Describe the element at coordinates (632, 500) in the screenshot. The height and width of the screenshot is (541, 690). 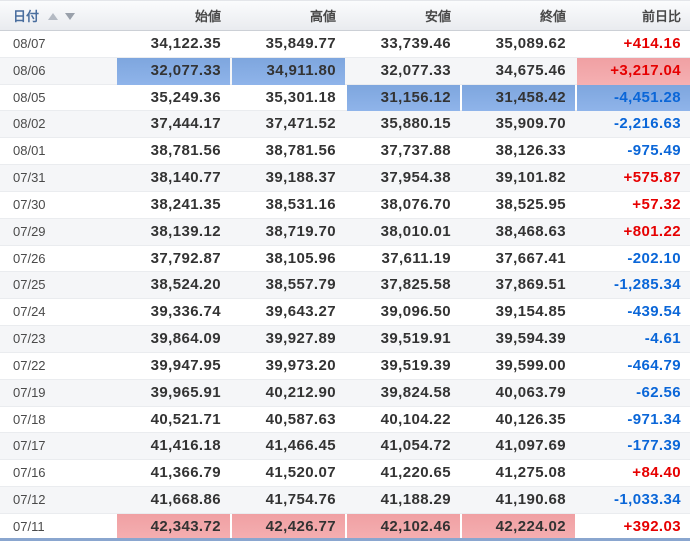
I see `cell-change: -1,033.34` at that location.